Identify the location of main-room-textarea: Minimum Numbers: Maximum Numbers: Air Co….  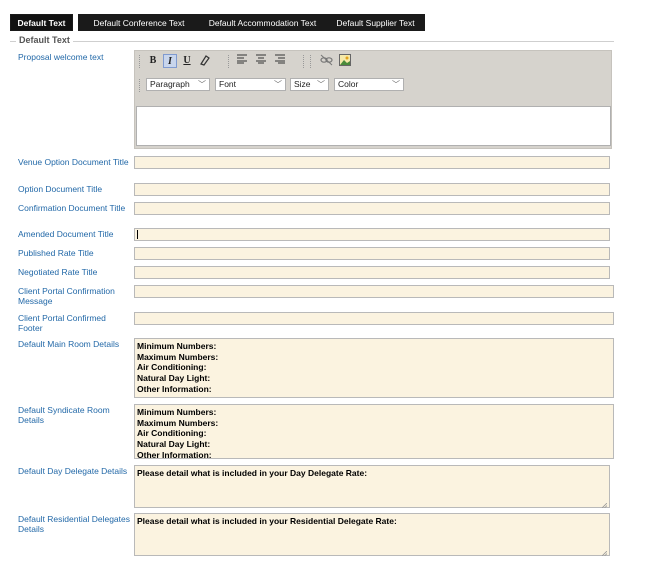
(374, 368).